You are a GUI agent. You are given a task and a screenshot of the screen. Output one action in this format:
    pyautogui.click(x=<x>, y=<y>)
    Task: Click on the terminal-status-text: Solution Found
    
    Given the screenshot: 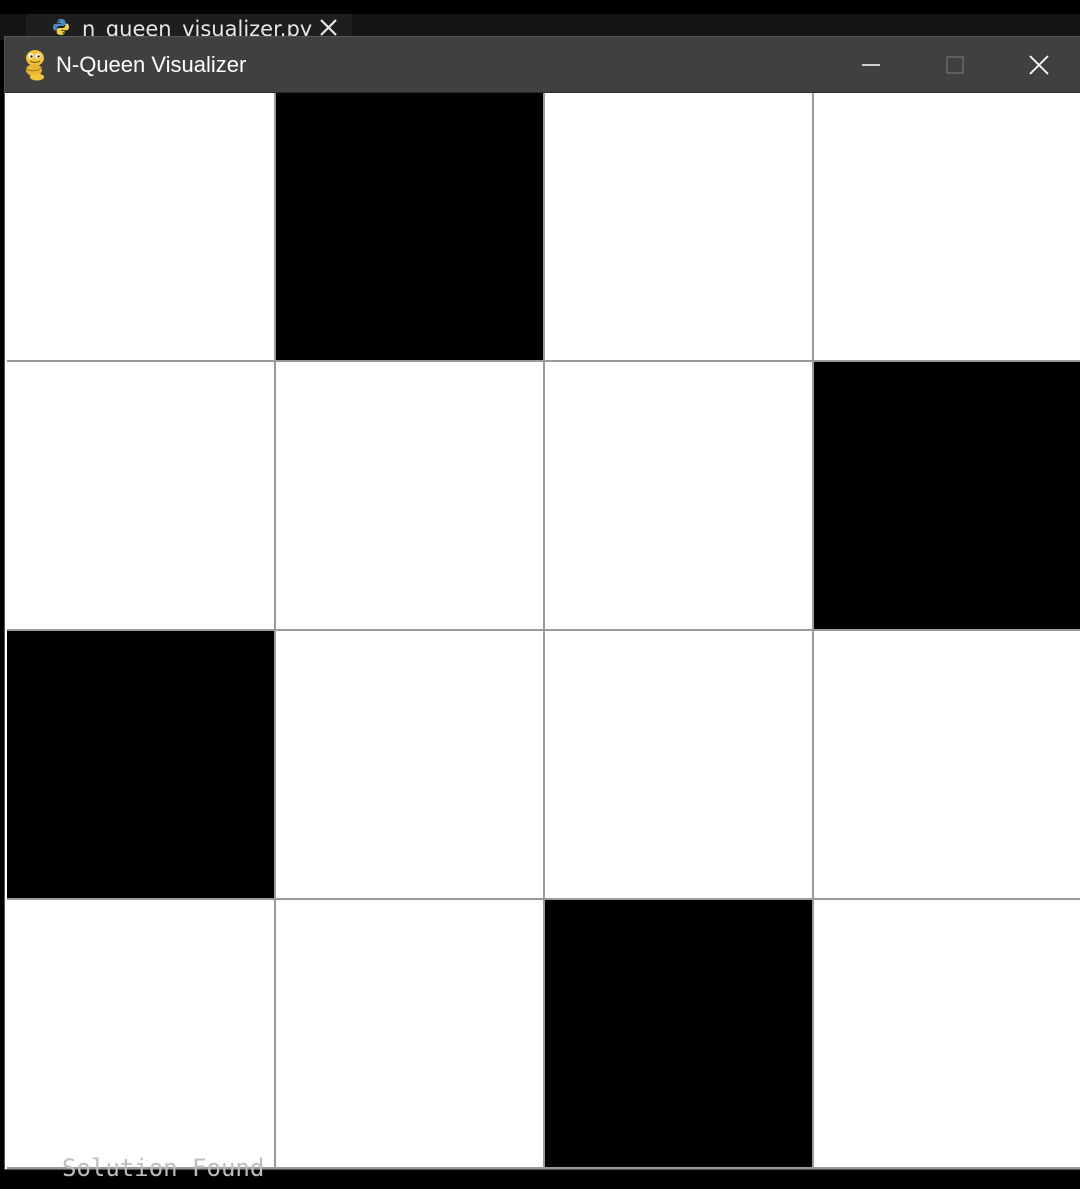 What is the action you would take?
    pyautogui.click(x=163, y=1168)
    